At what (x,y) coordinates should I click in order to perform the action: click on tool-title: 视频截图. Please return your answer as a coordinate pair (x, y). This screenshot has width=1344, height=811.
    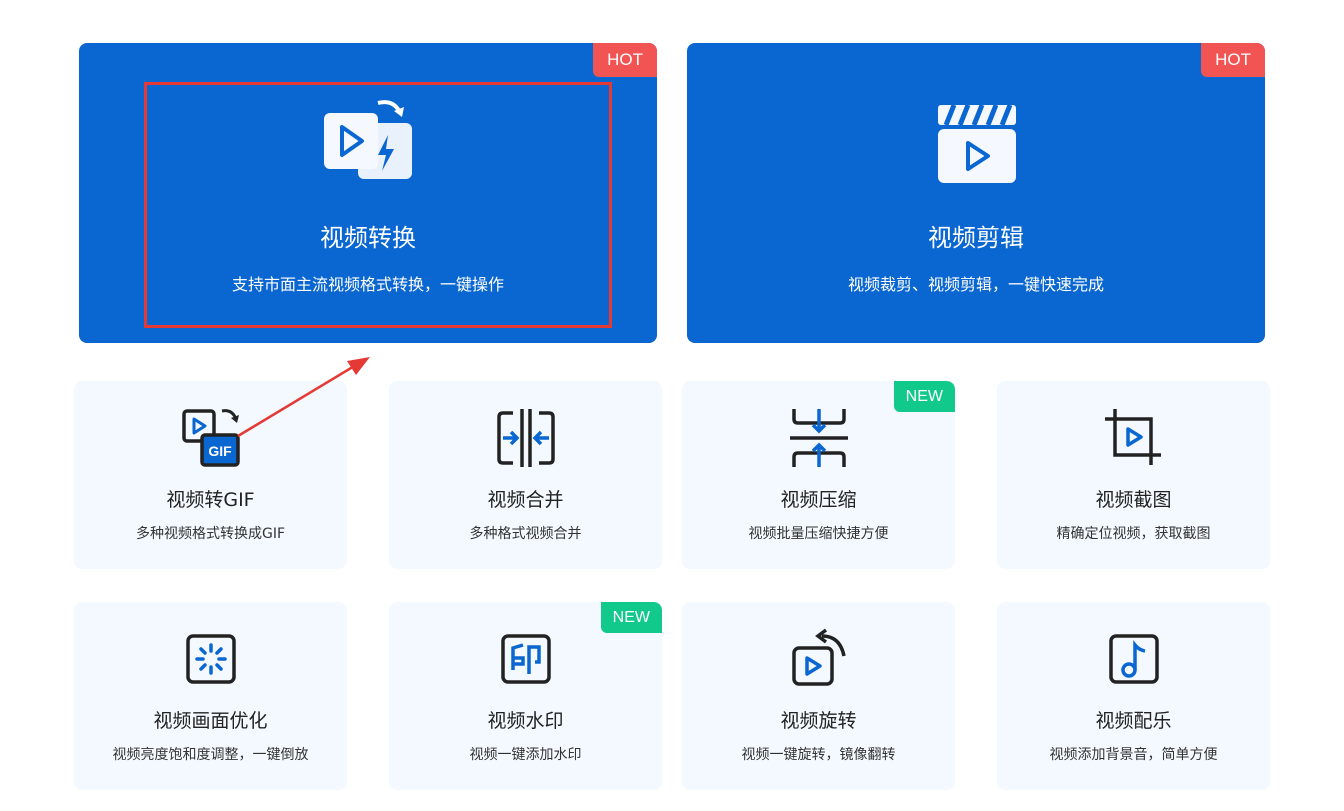
    Looking at the image, I should click on (1133, 500).